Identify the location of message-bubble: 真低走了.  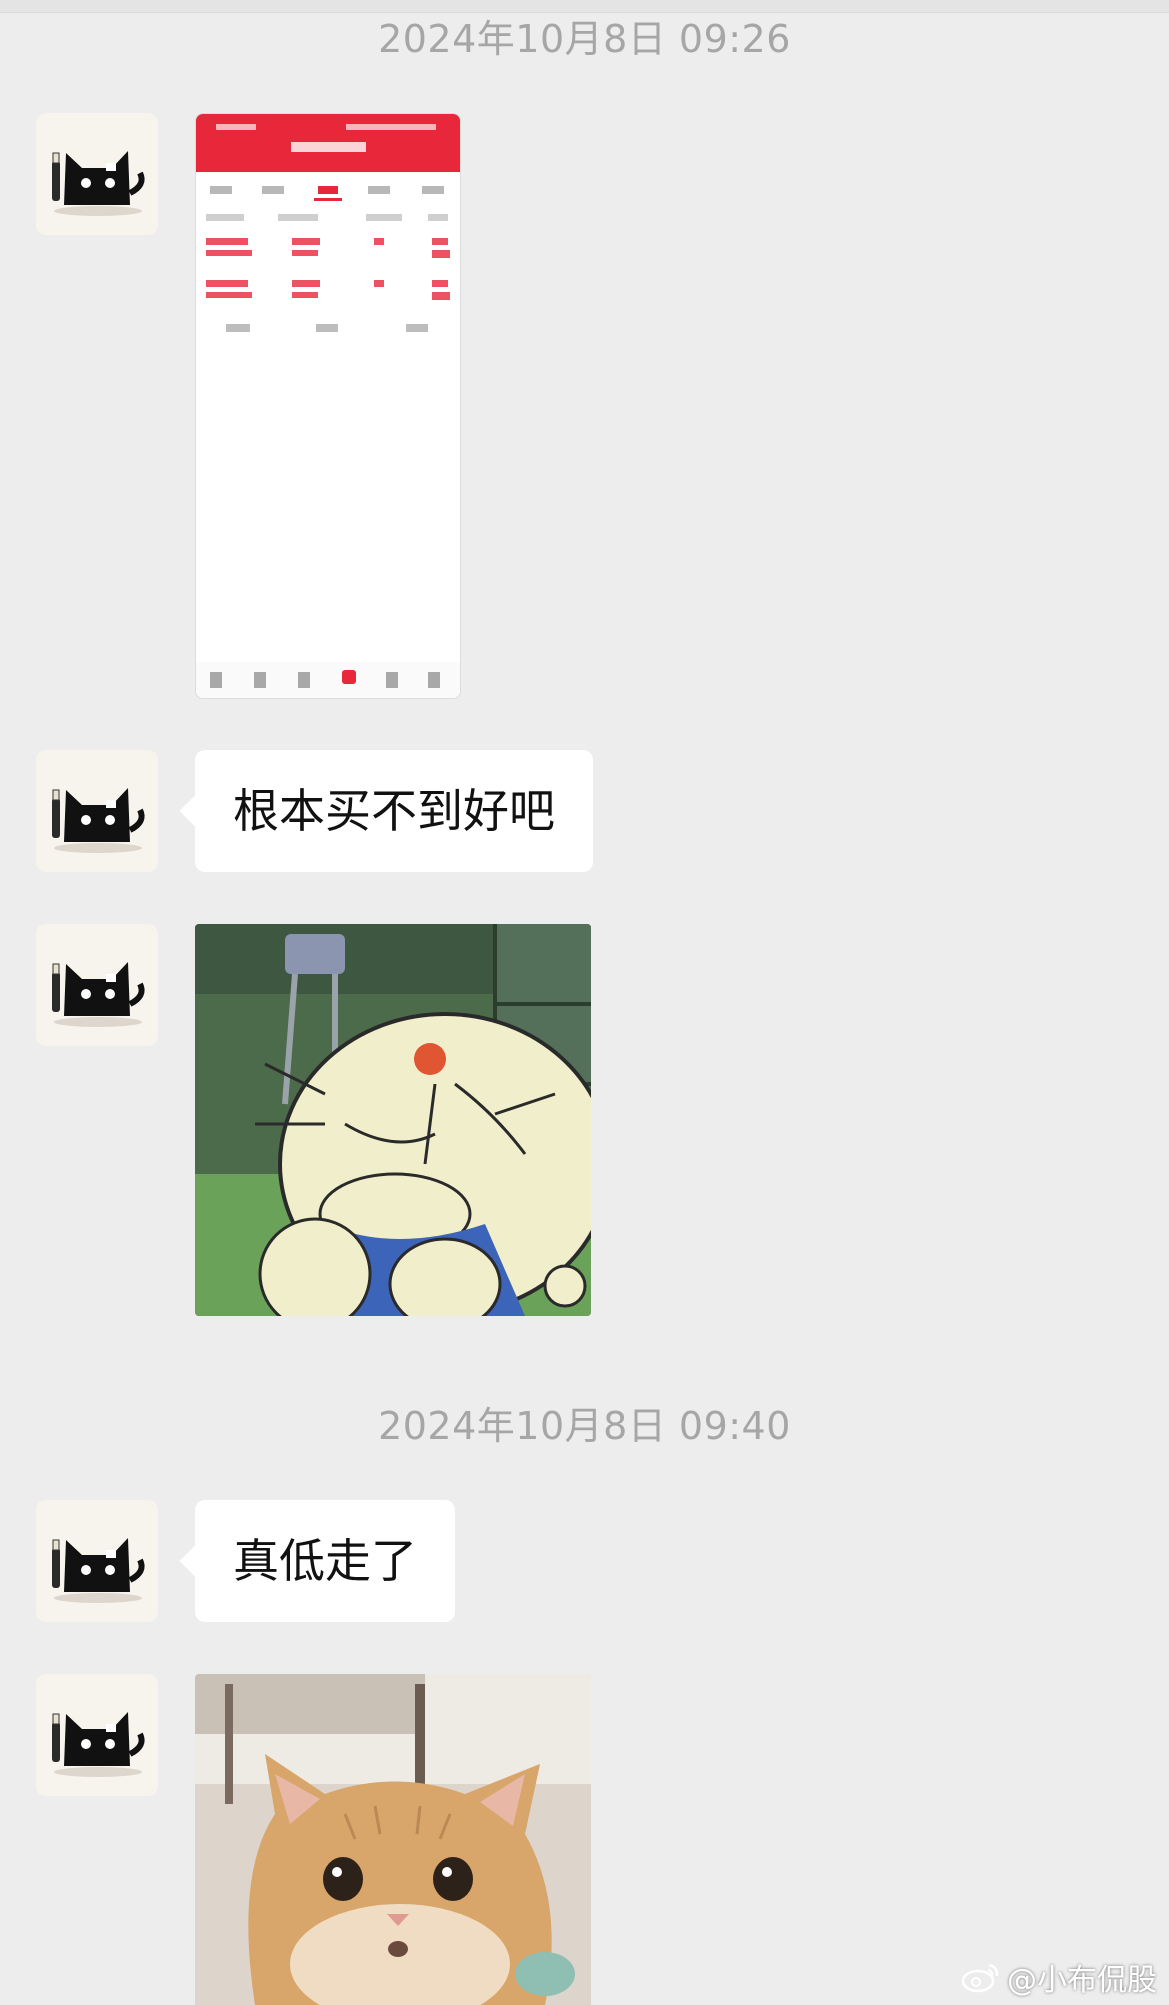
(325, 1561).